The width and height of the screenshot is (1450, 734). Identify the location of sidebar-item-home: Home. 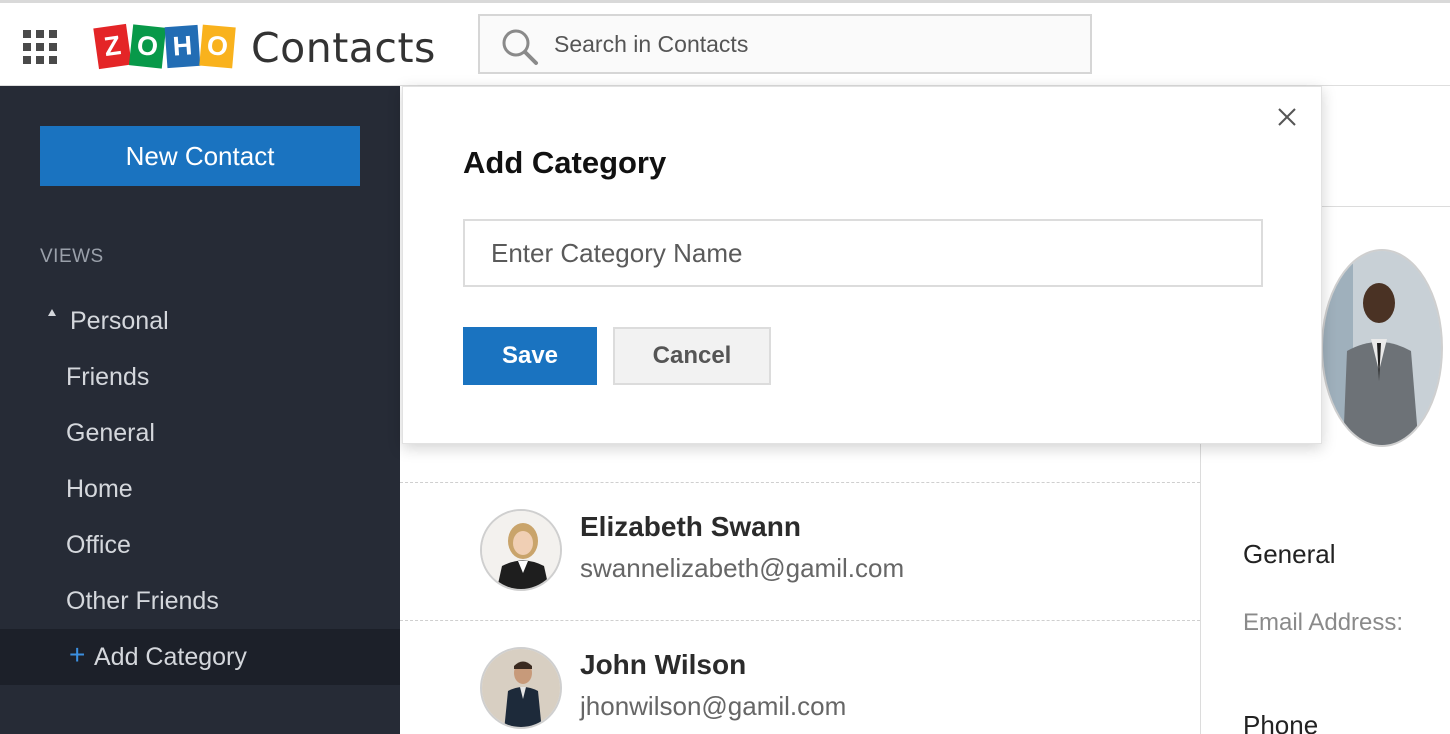
(200, 489).